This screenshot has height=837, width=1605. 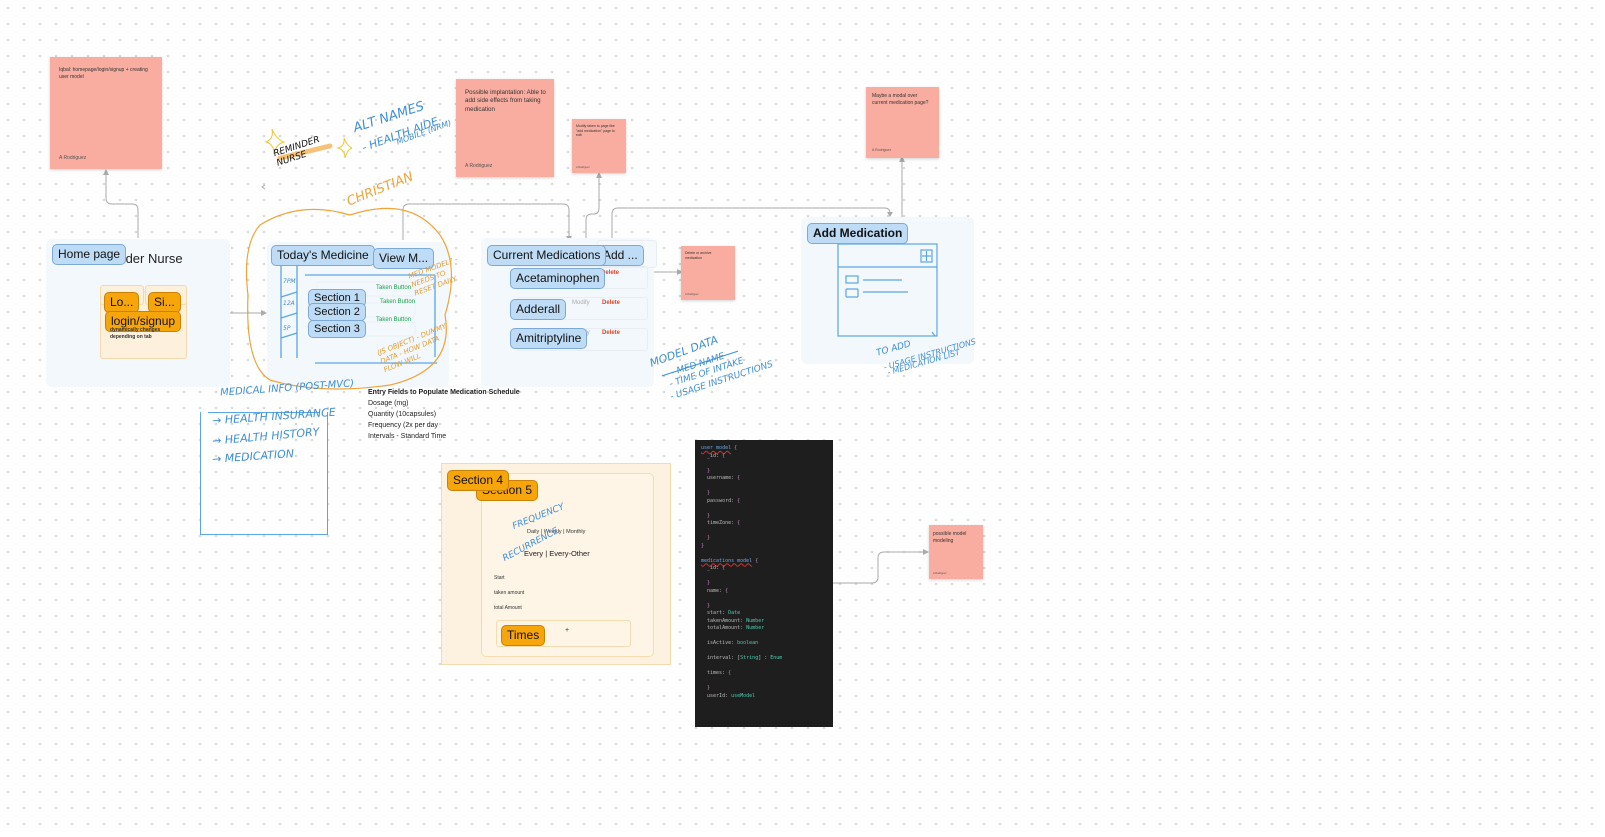 What do you see at coordinates (611, 303) in the screenshot?
I see `delete-button-2: Delete` at bounding box center [611, 303].